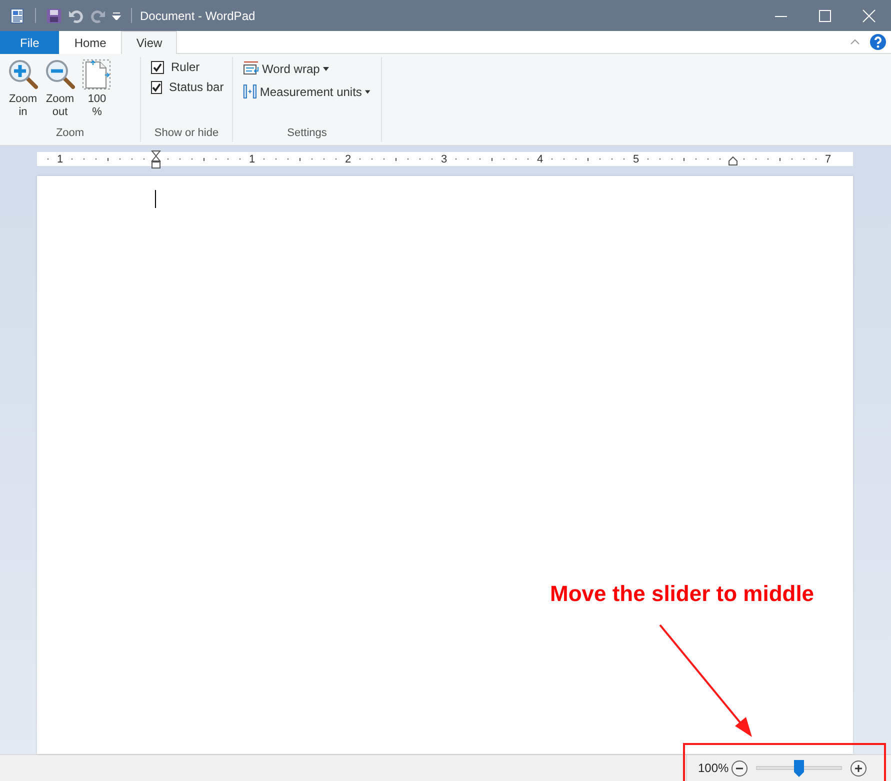 This screenshot has height=781, width=891. Describe the element at coordinates (444, 160) in the screenshot. I see `ruler-number: 3` at that location.